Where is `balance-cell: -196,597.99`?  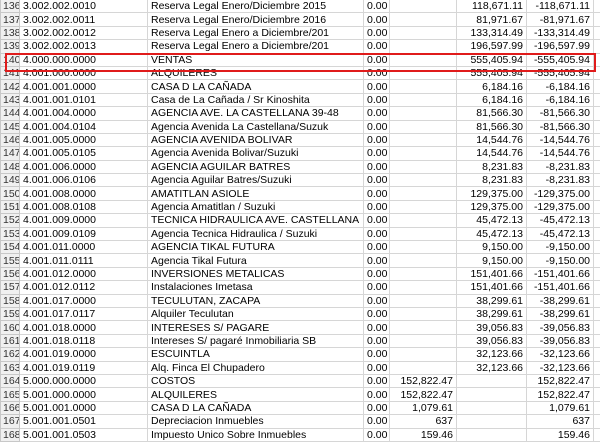 balance-cell: -196,597.99 is located at coordinates (560, 46).